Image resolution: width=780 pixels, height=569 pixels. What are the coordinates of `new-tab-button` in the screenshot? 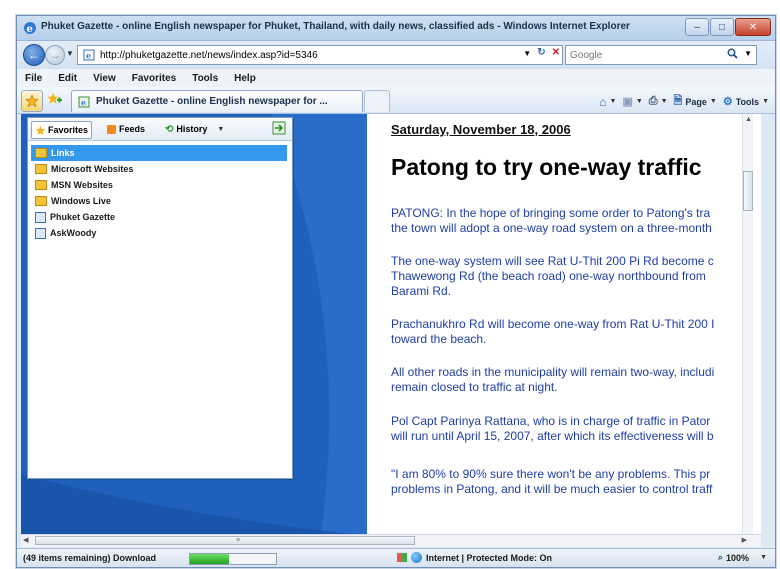 It's located at (377, 101).